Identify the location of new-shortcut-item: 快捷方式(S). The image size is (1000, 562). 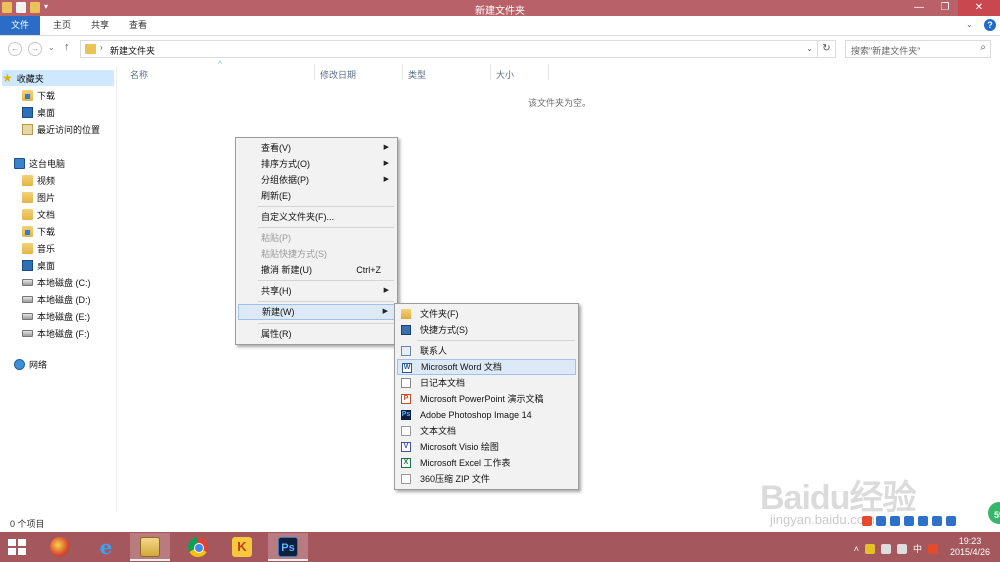
(486, 330).